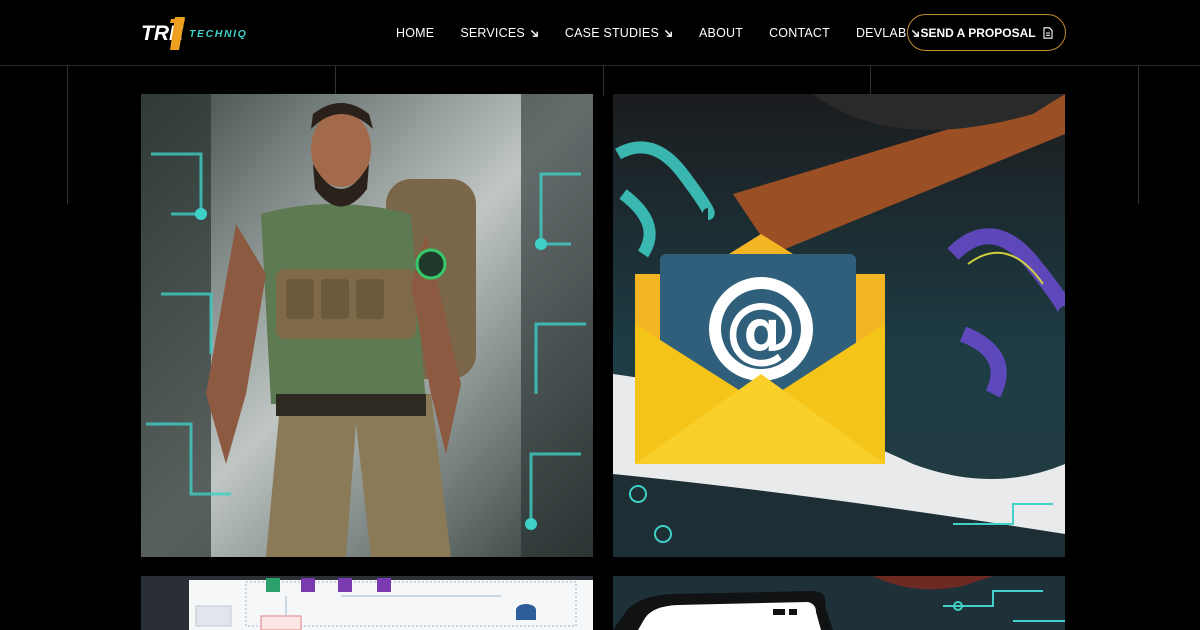 The image size is (1200, 630). I want to click on send-proposal-button: SEND A PROPOSAL, so click(986, 32).